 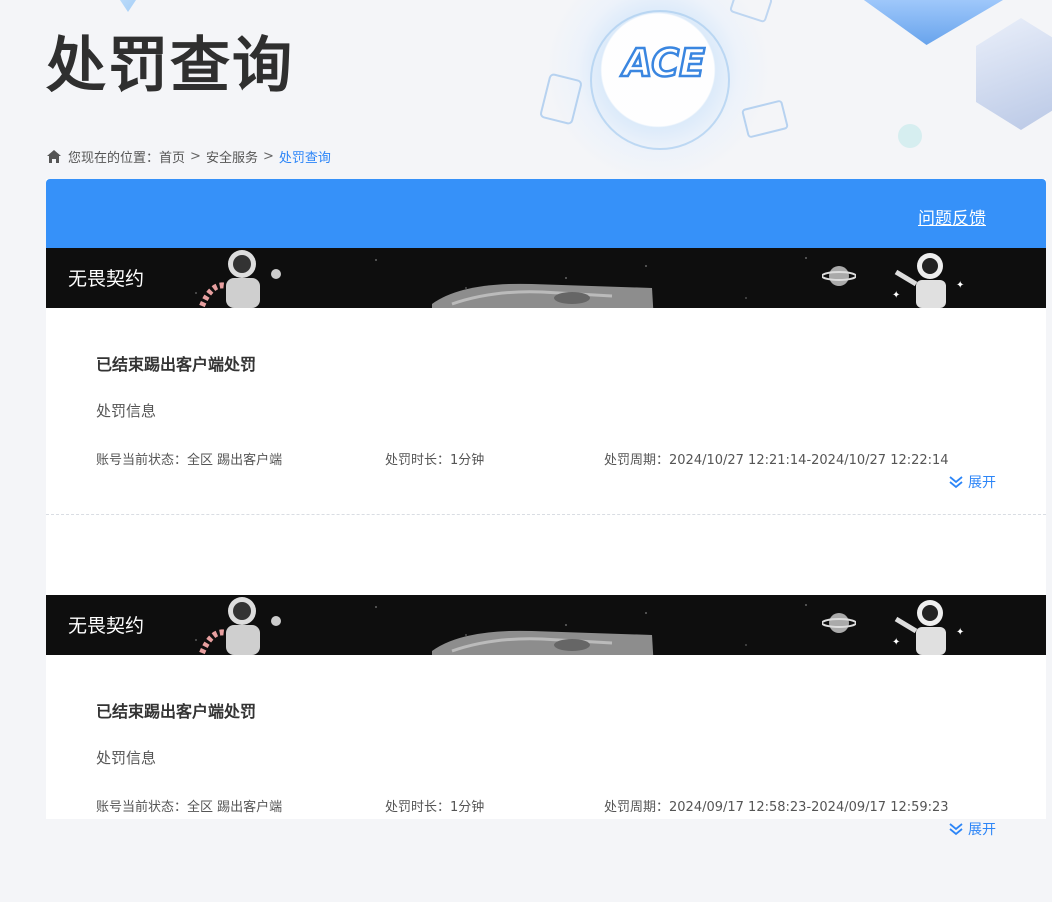 I want to click on record-divider, so click(x=546, y=514).